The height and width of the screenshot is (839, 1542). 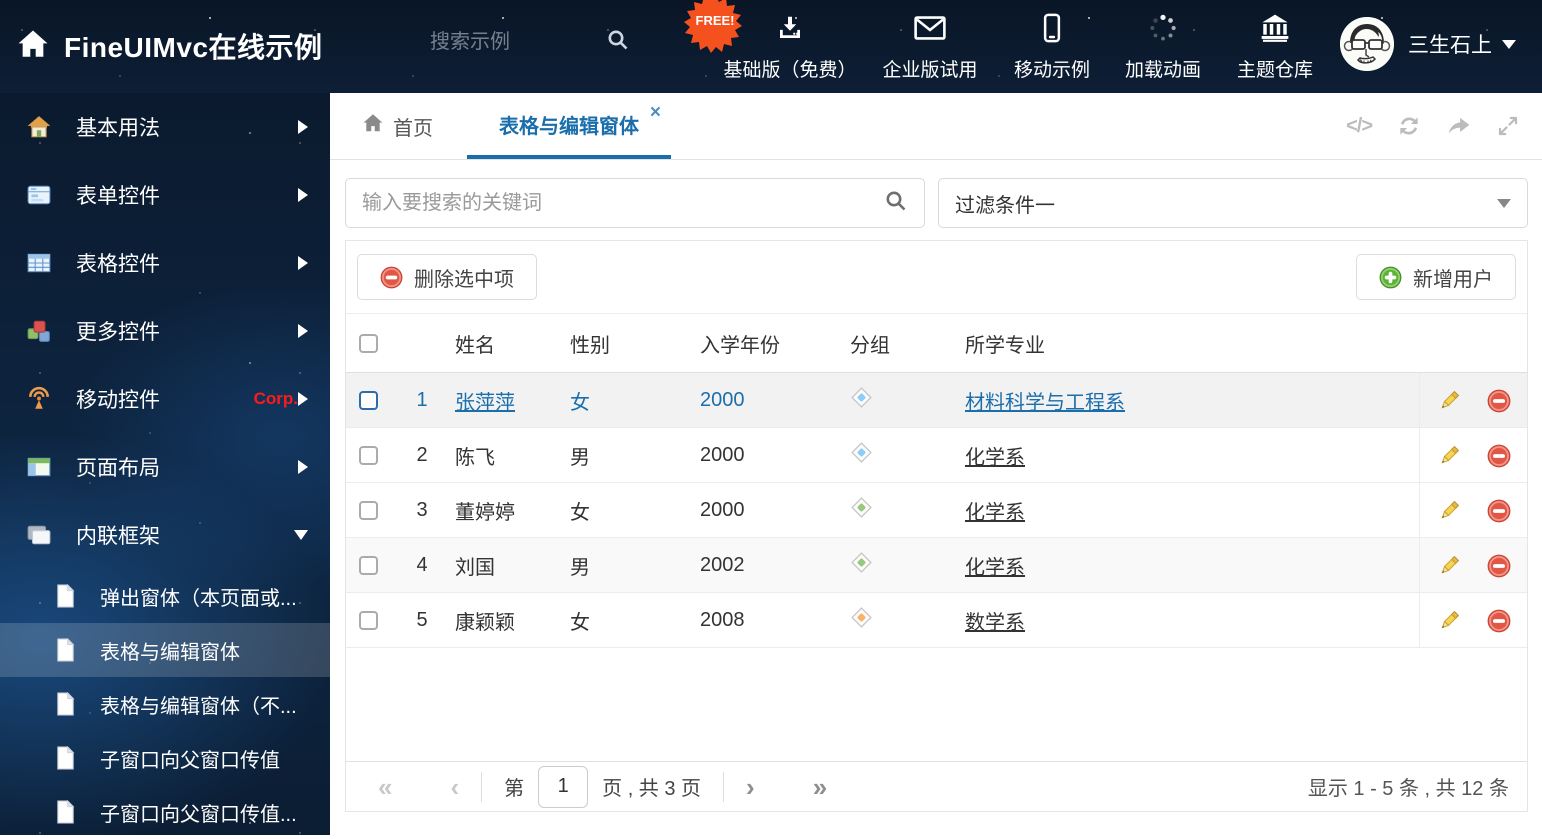 I want to click on cell-name: 董婷婷, so click(x=485, y=513).